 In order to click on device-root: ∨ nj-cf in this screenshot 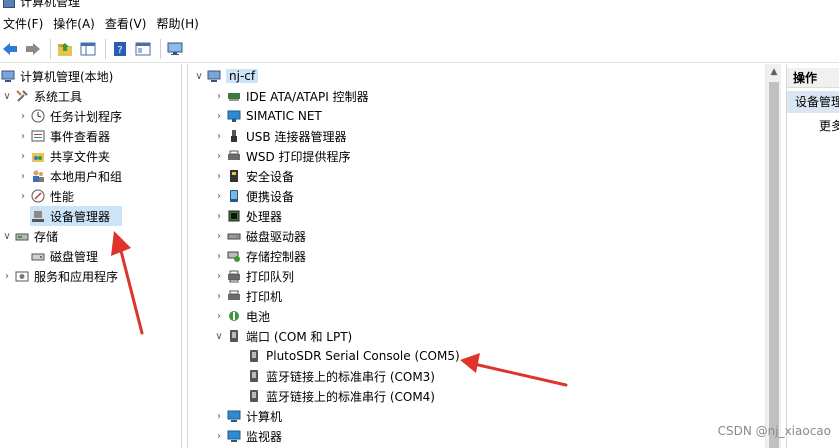, I will do `click(225, 76)`.